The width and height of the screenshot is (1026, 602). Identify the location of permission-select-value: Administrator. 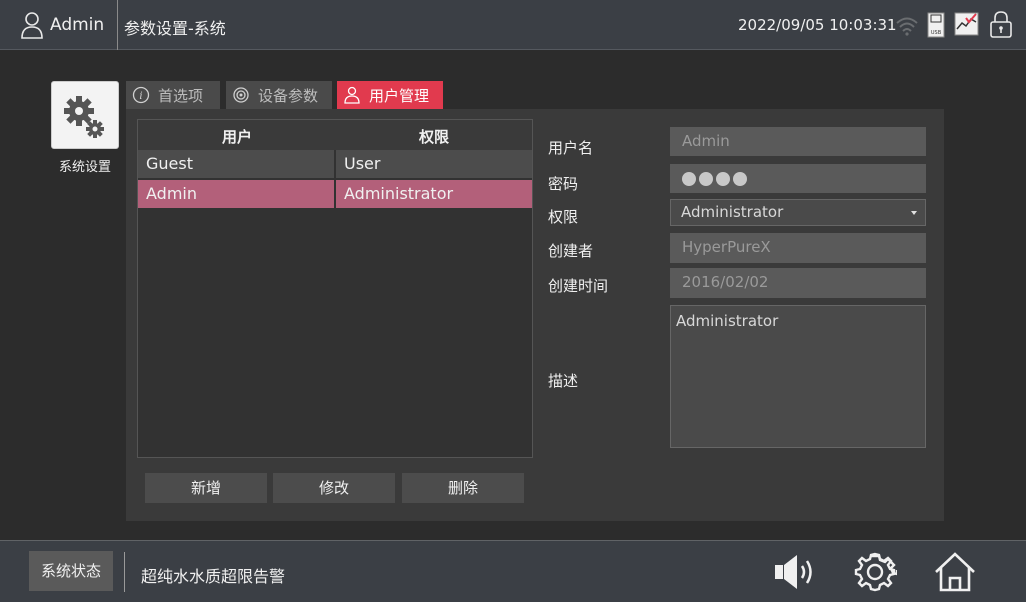
(732, 212).